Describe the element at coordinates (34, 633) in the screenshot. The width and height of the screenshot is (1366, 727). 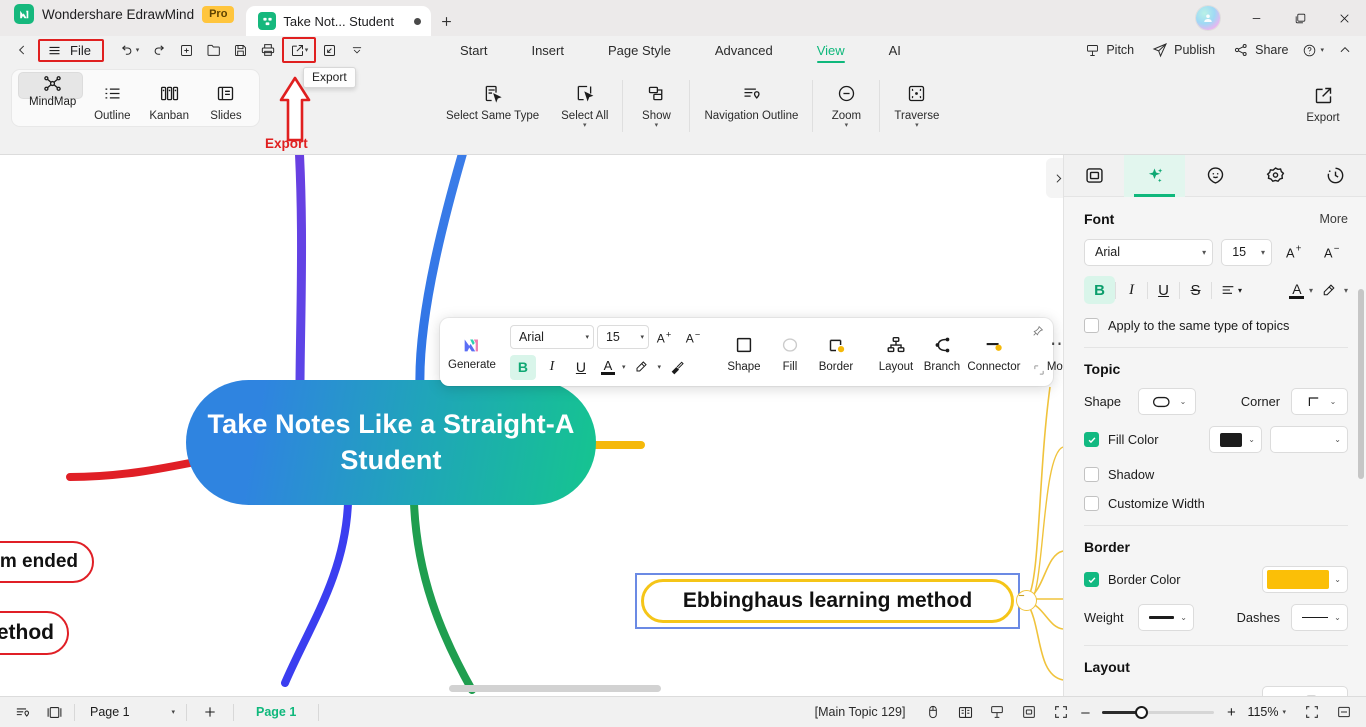
I see `topic-learning-method: g method` at that location.